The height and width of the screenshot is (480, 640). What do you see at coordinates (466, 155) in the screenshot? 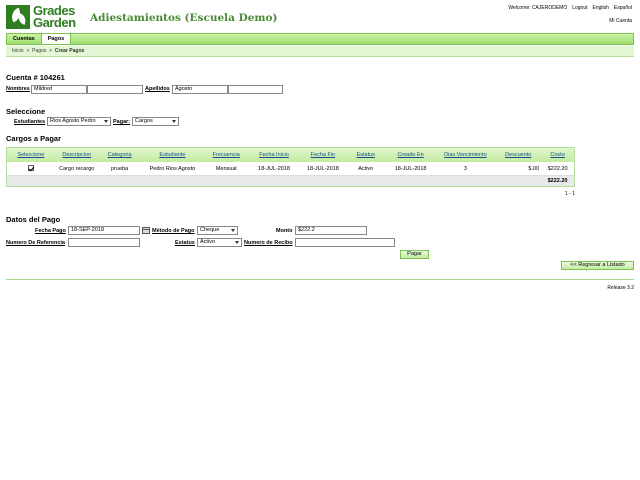
I see `col-dias-vencimiento: Dias Vencimiento` at bounding box center [466, 155].